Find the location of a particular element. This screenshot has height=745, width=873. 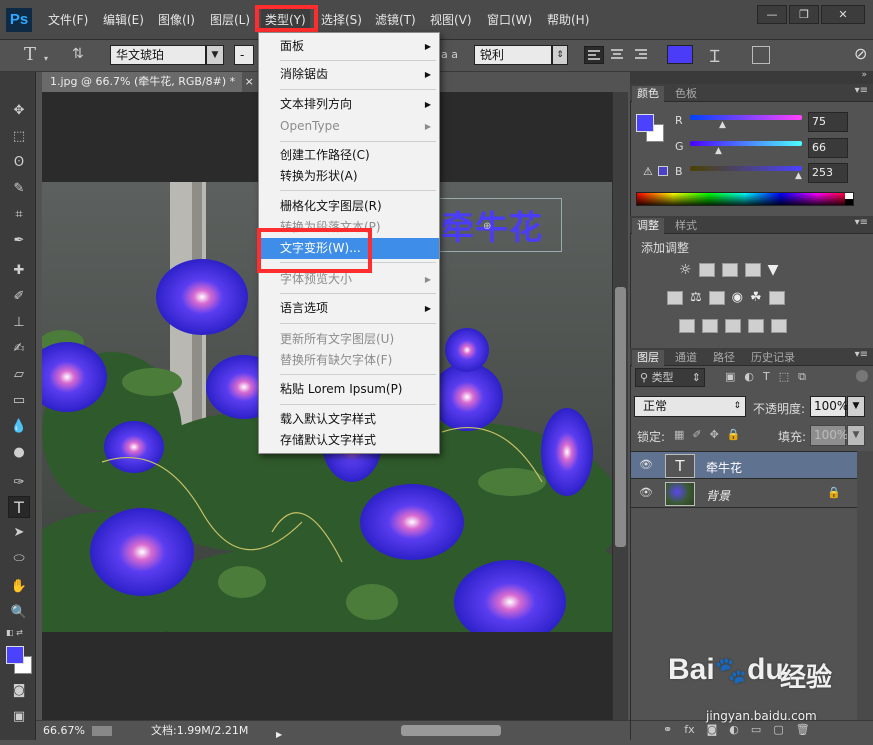

color-spectrum-bar is located at coordinates (745, 199).